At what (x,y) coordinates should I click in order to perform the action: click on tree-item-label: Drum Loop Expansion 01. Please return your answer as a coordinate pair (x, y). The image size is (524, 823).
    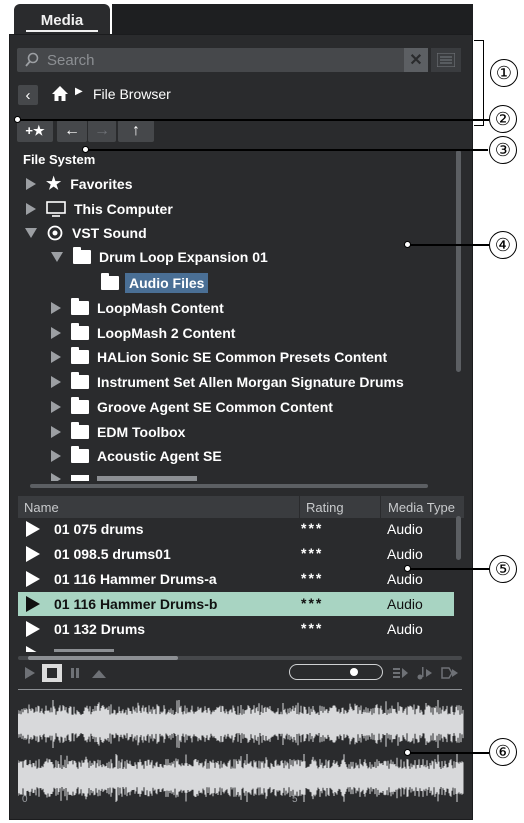
    Looking at the image, I should click on (183, 257).